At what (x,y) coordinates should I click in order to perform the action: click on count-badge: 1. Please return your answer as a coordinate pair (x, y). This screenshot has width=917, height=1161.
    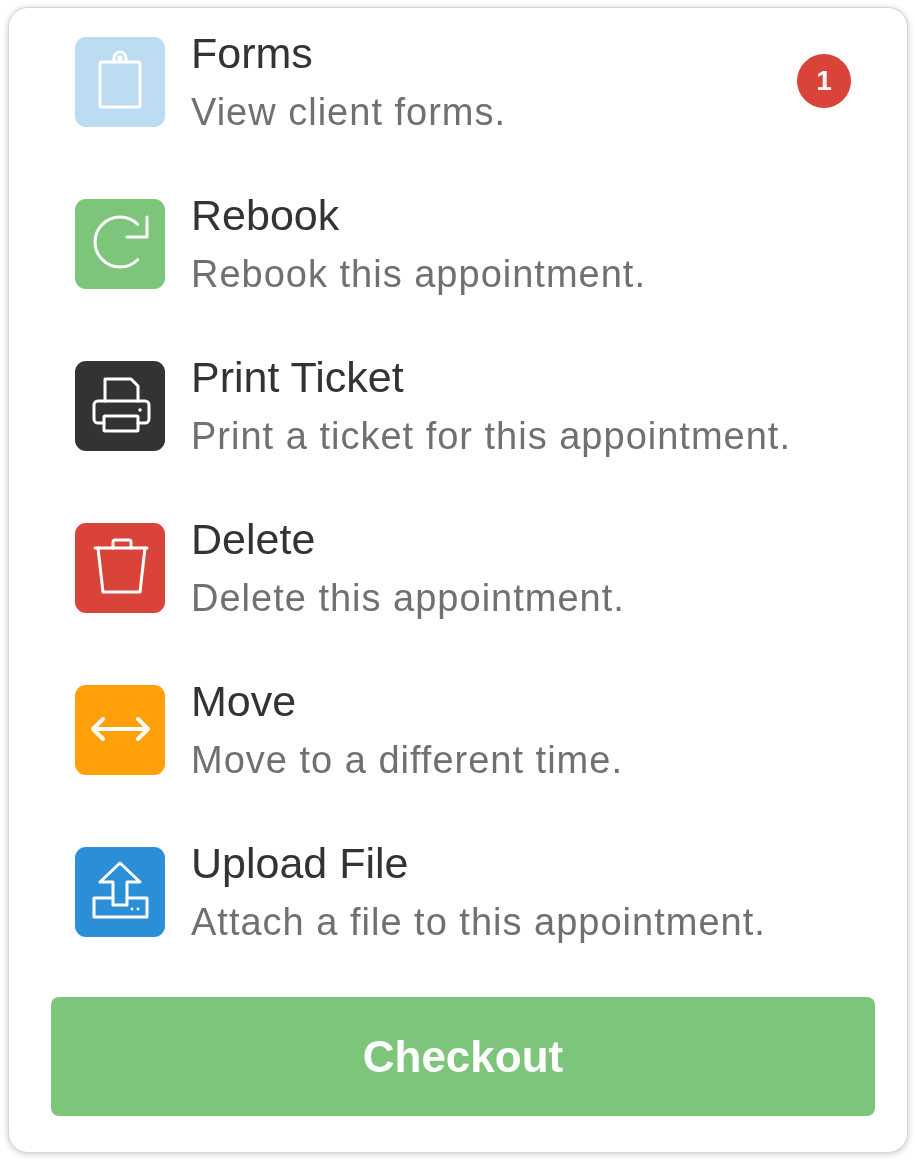
    Looking at the image, I should click on (824, 81).